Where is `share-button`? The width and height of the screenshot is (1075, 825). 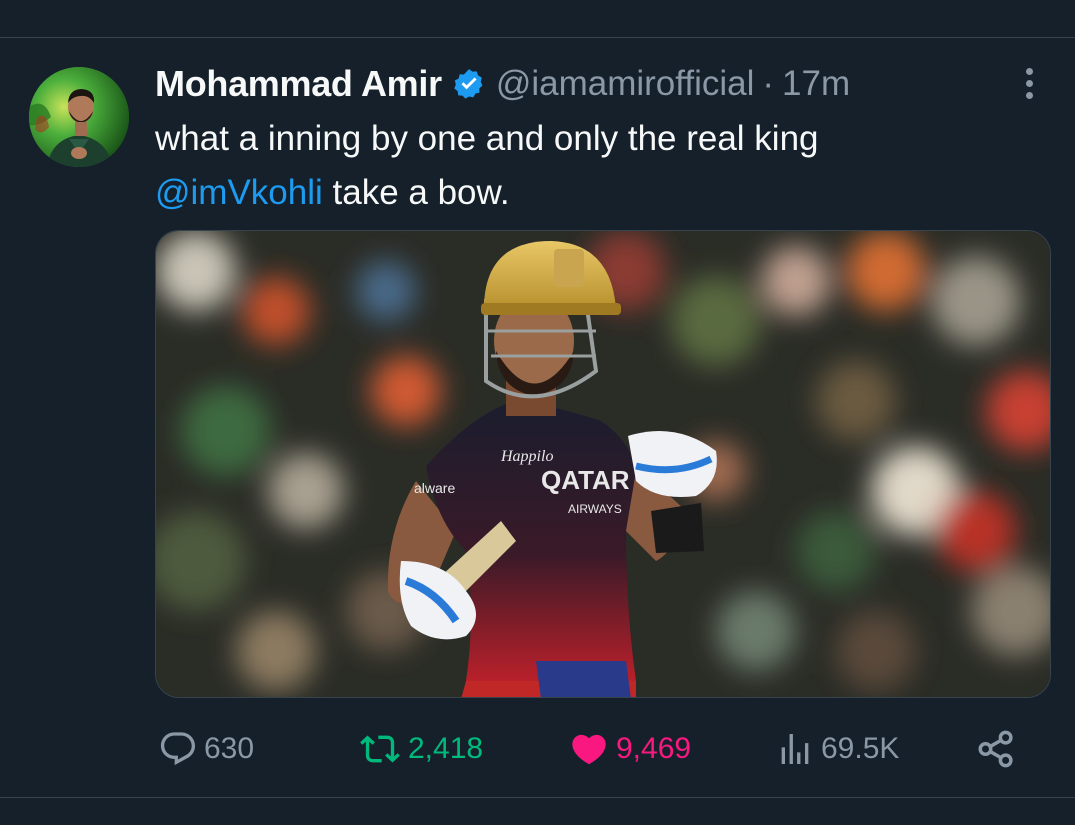
share-button is located at coordinates (999, 749).